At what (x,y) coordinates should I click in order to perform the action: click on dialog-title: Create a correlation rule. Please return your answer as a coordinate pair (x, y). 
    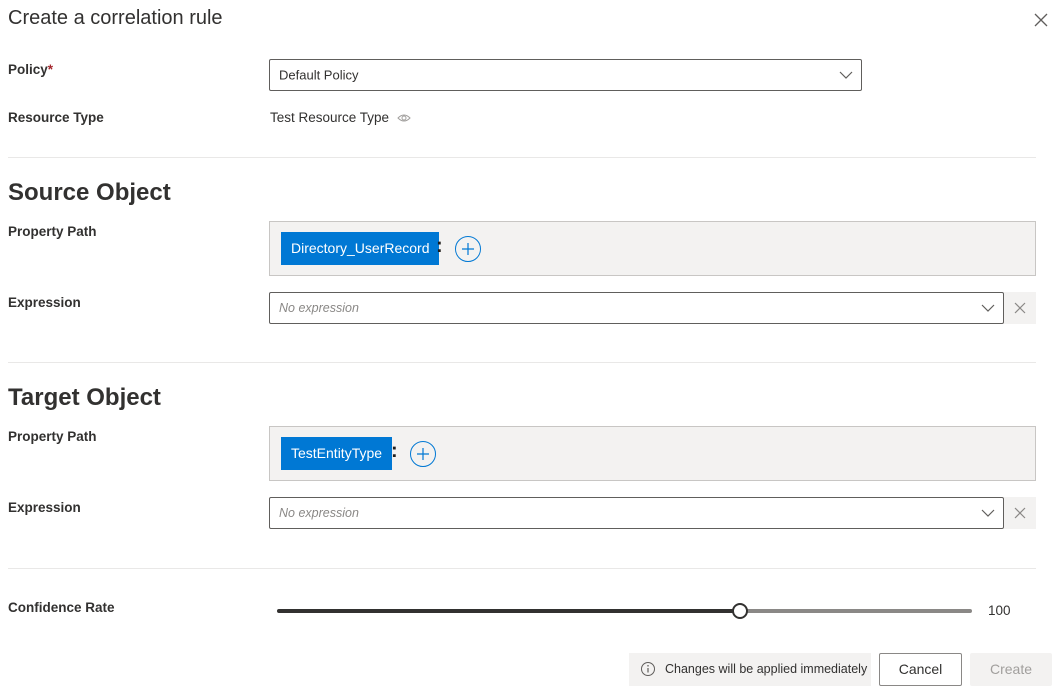
    Looking at the image, I should click on (115, 18).